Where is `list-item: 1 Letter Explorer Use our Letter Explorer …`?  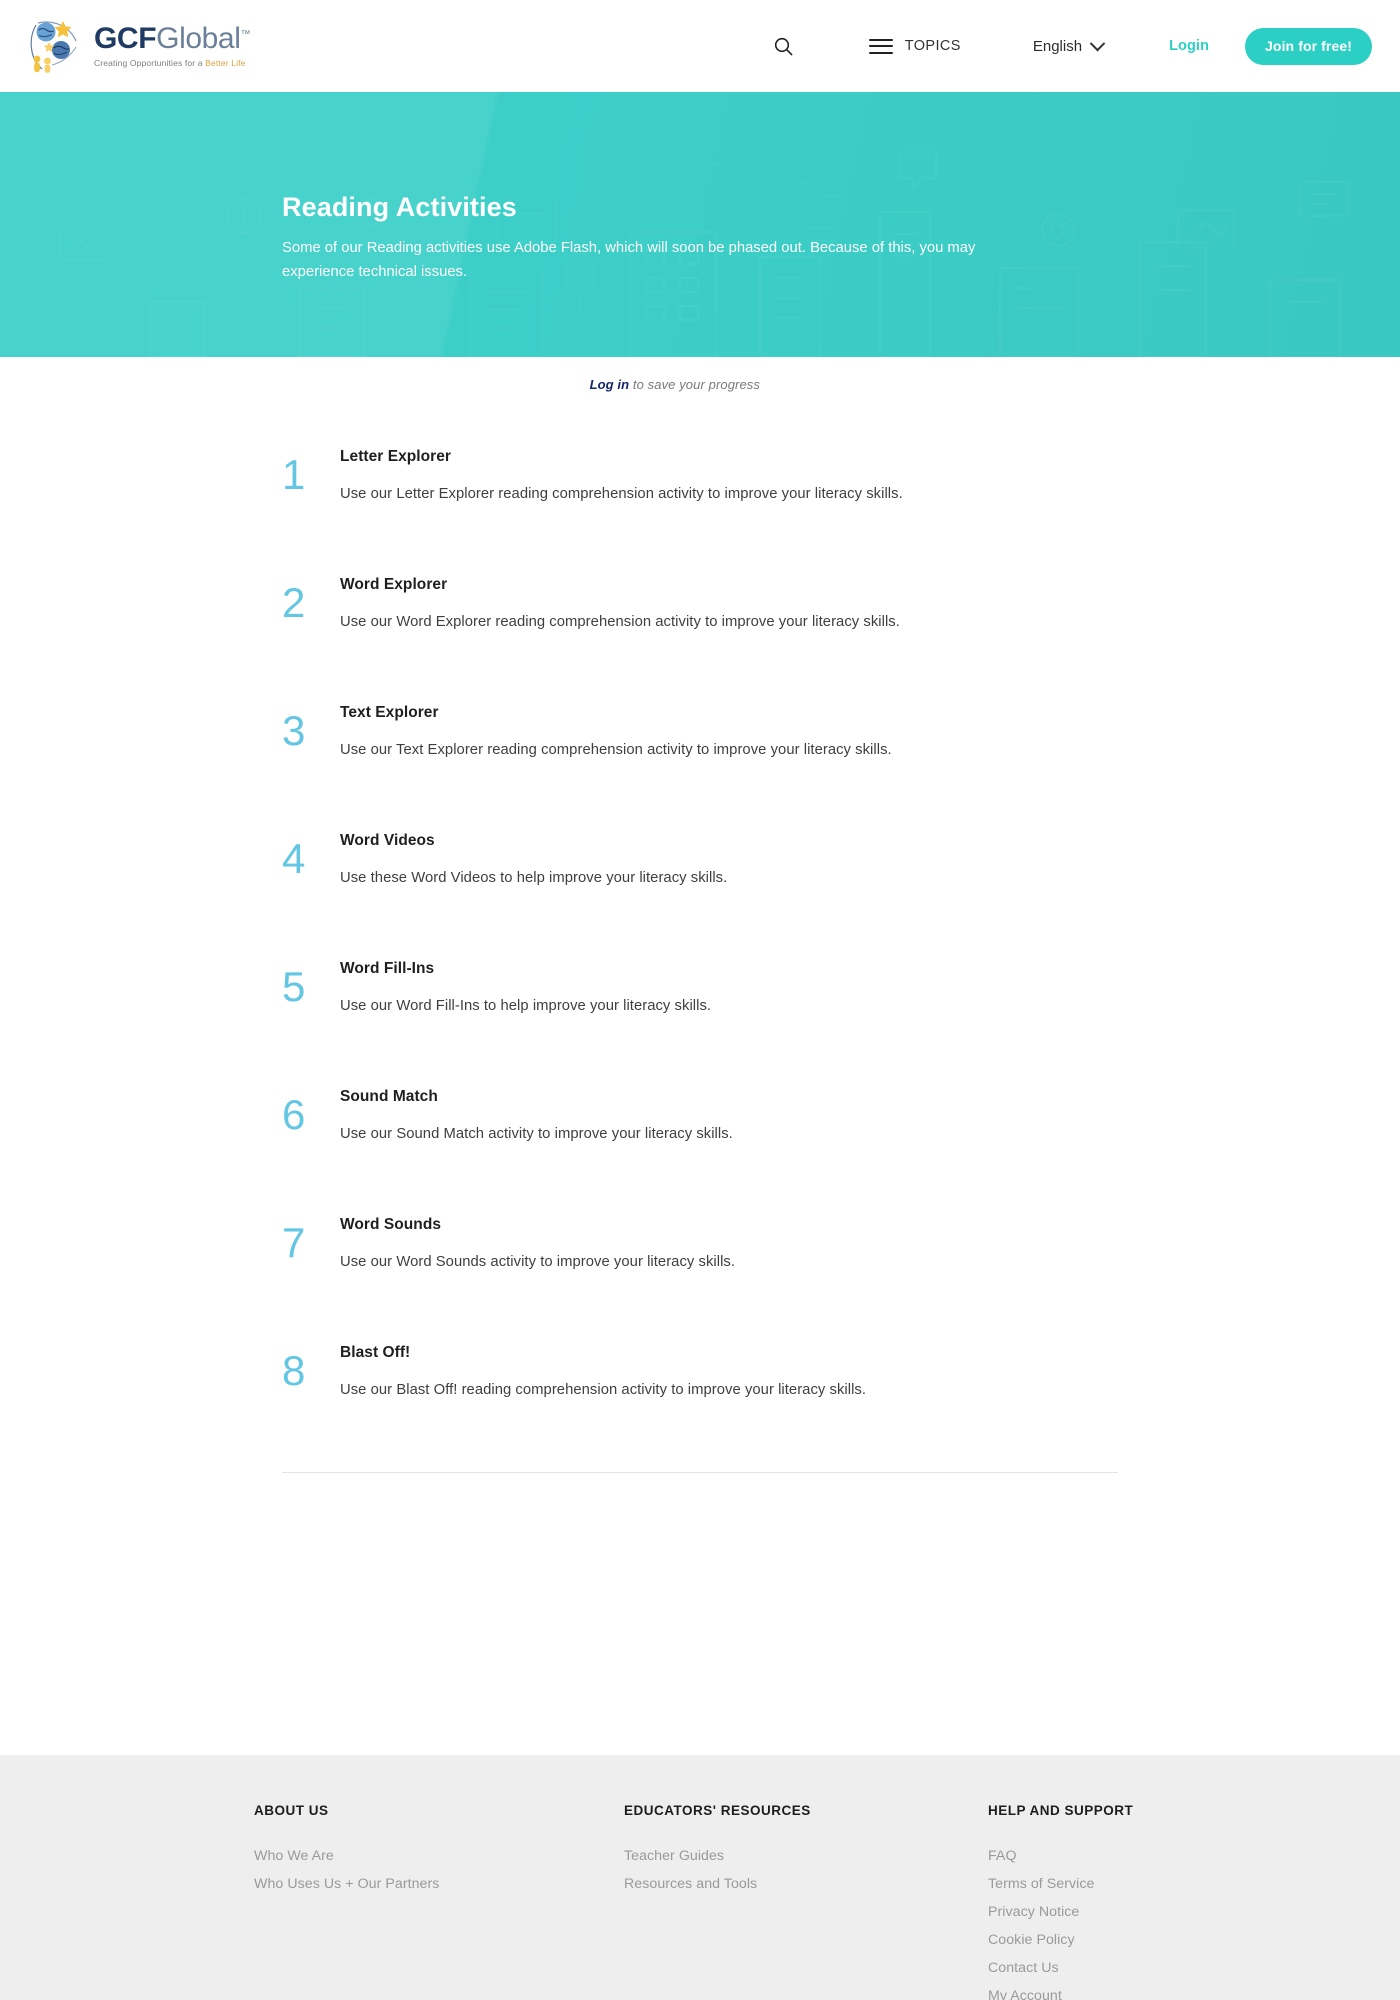 list-item: 1 Letter Explorer Use our Letter Explorer … is located at coordinates (700, 488).